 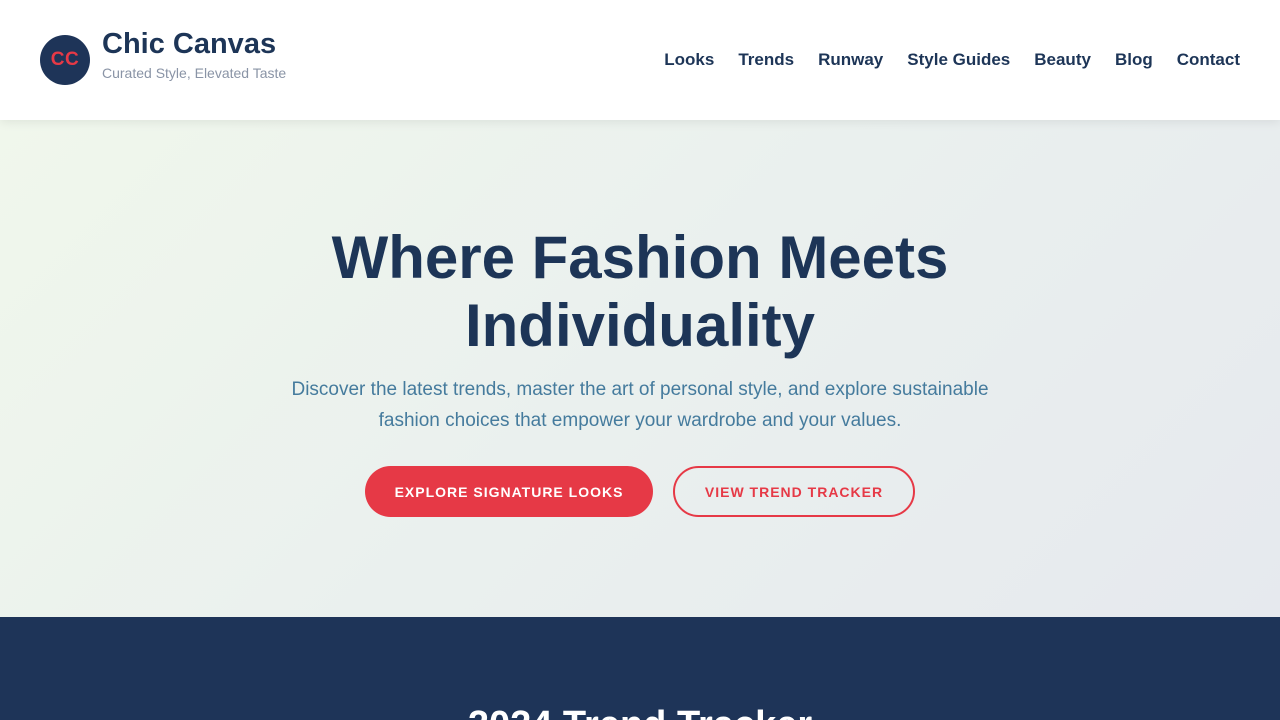 I want to click on nav-link-blog: Blog, so click(x=1134, y=60).